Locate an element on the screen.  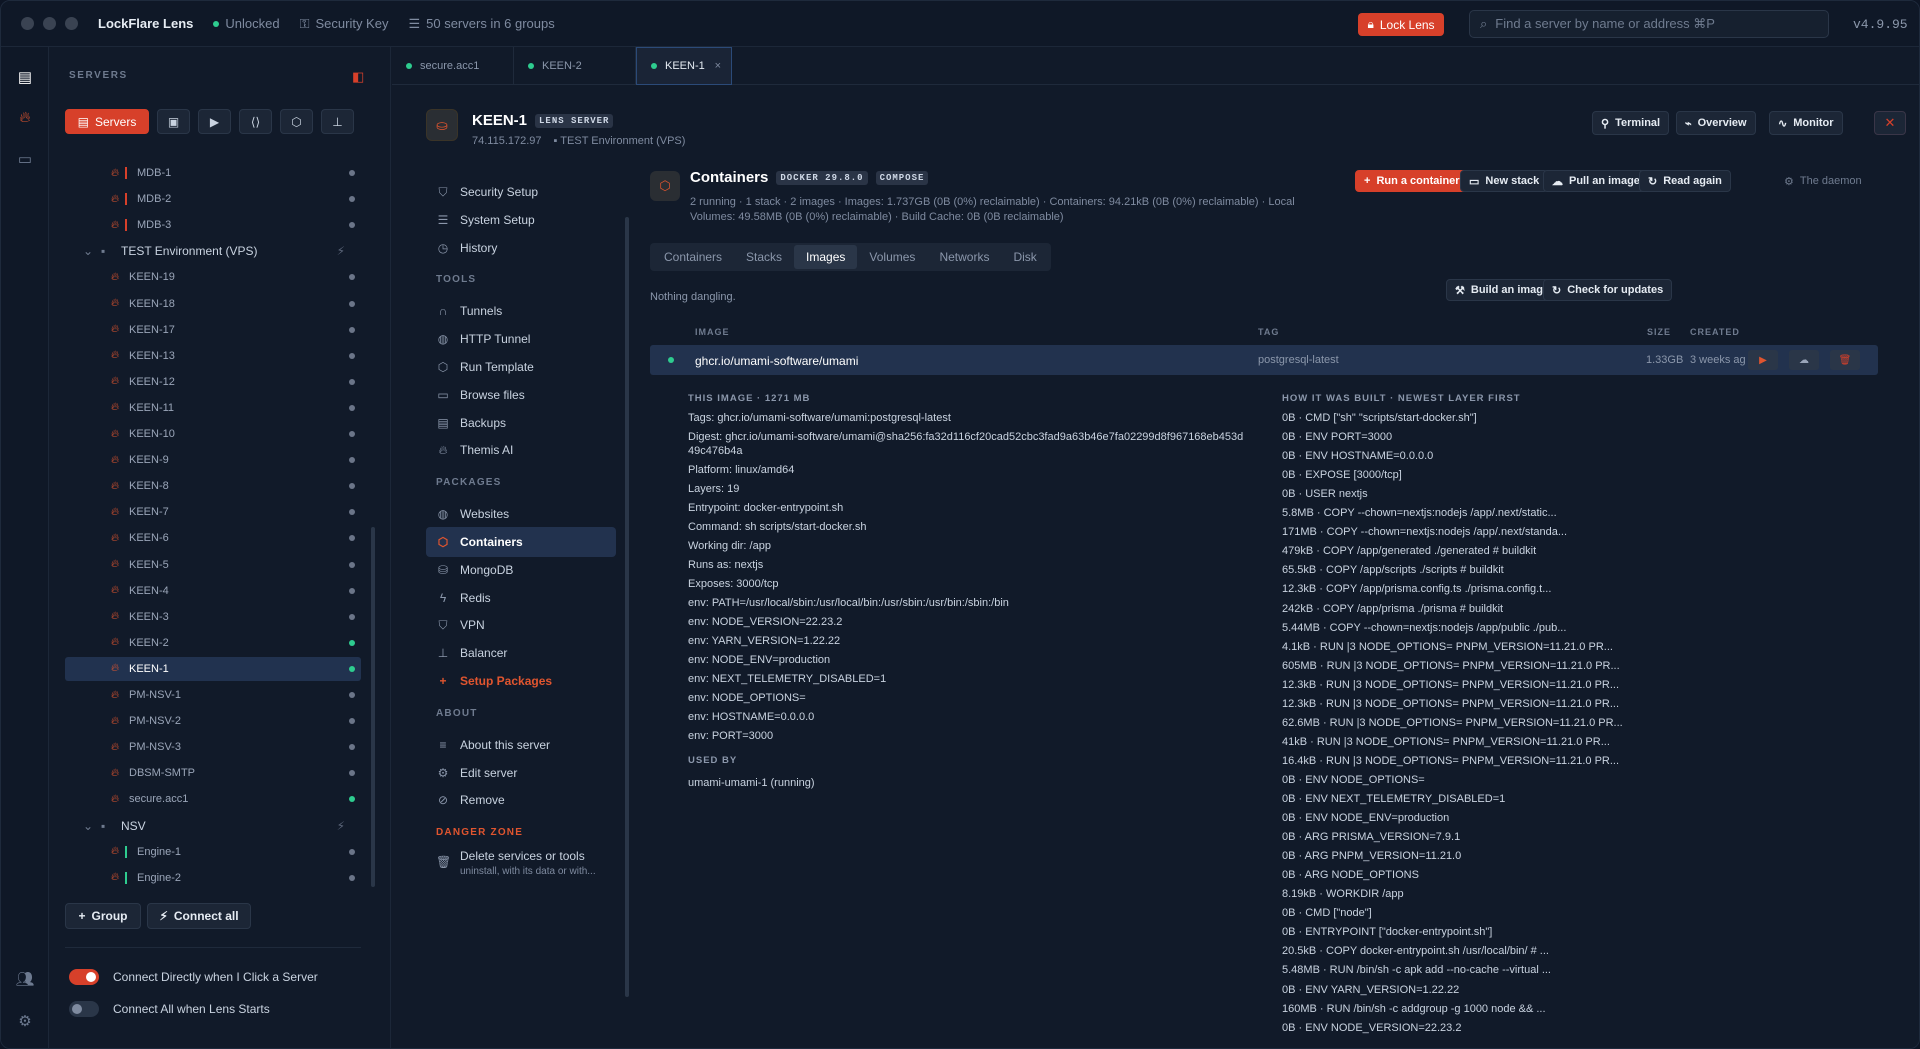
push-image-button: ☁ is located at coordinates (1804, 360).